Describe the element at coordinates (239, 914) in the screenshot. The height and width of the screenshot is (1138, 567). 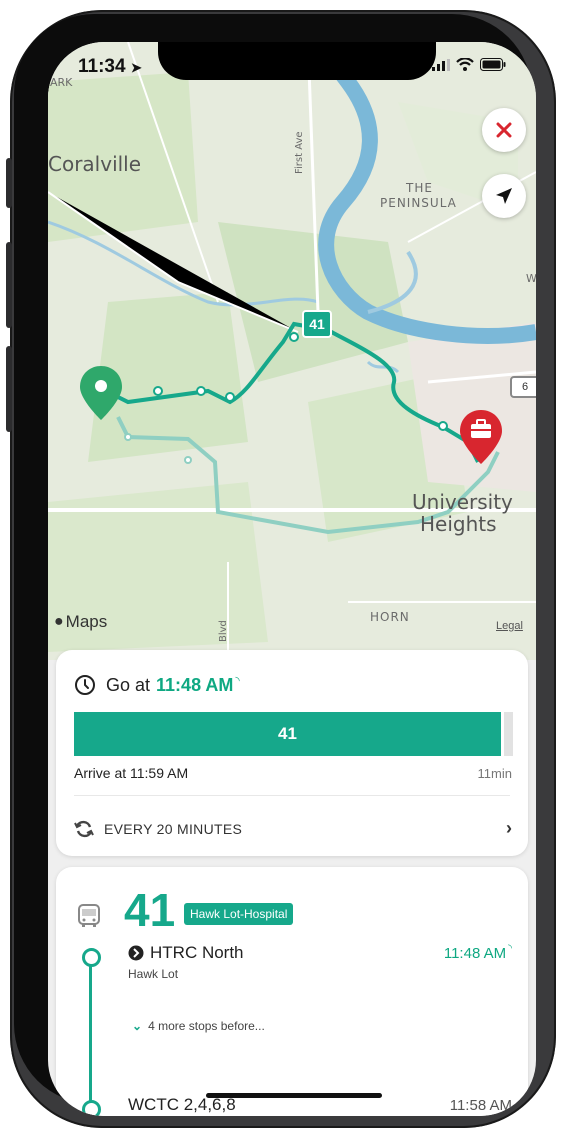
I see `route-name-badge: Hawk Lot-Hospital` at that location.